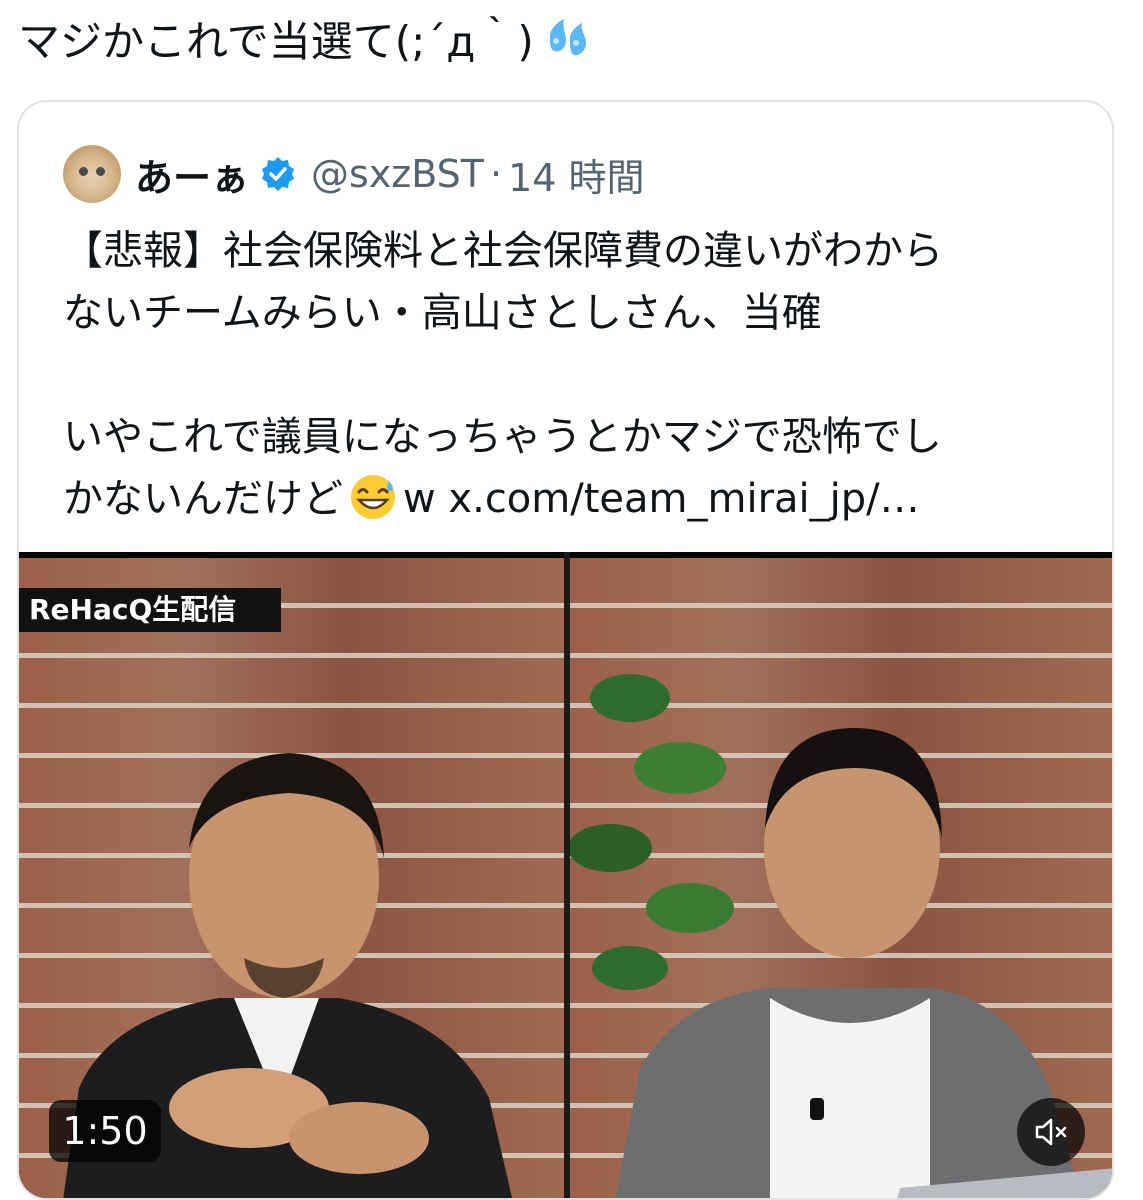 This screenshot has width=1143, height=1200. I want to click on mute-button, so click(1051, 1132).